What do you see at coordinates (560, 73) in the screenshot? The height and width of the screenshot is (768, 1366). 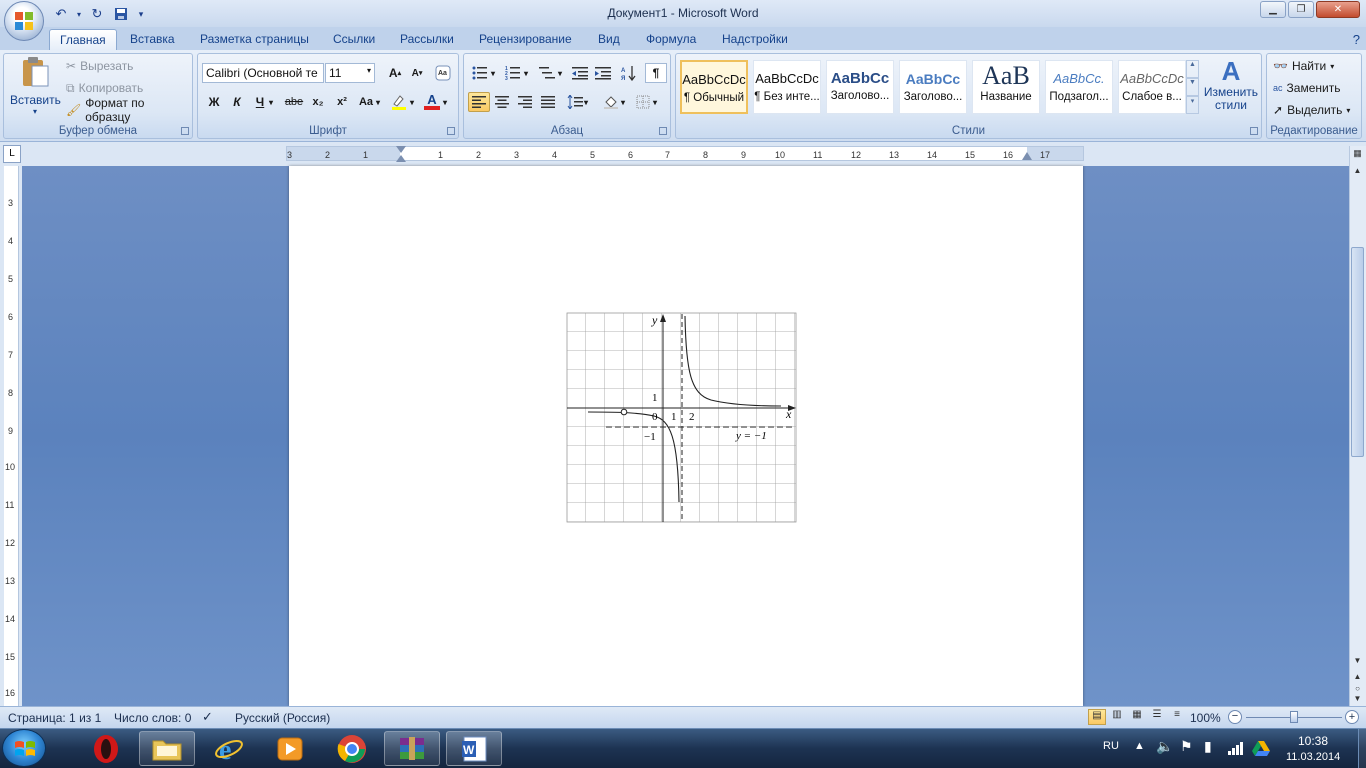 I see `multilevel-dropdown-icon: ▾` at bounding box center [560, 73].